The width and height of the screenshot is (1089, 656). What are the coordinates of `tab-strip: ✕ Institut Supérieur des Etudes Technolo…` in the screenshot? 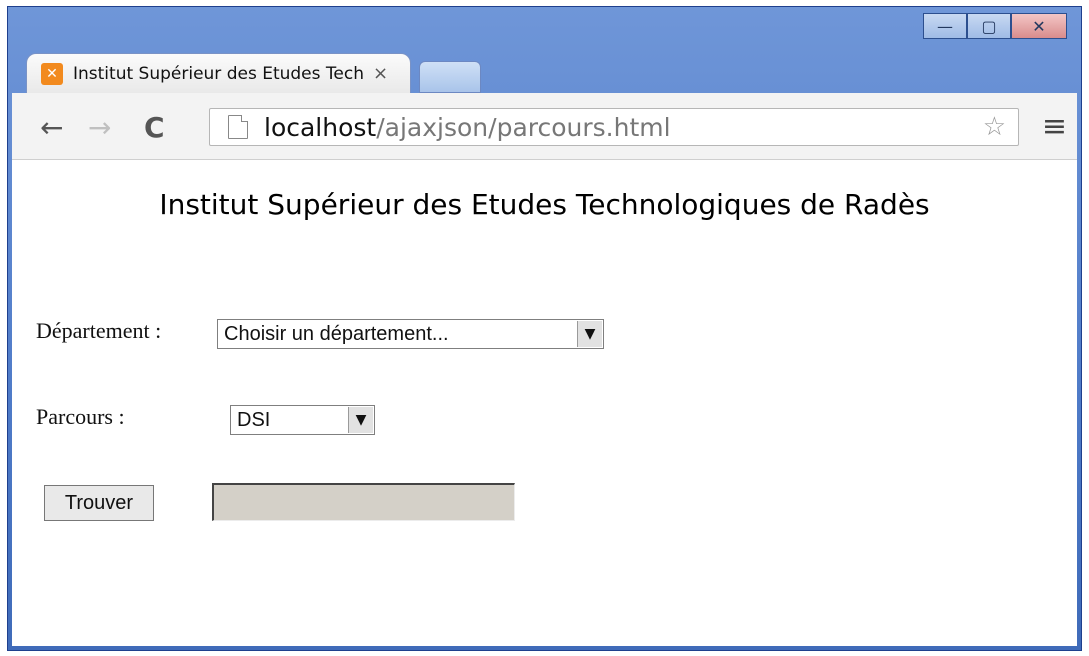 It's located at (253, 73).